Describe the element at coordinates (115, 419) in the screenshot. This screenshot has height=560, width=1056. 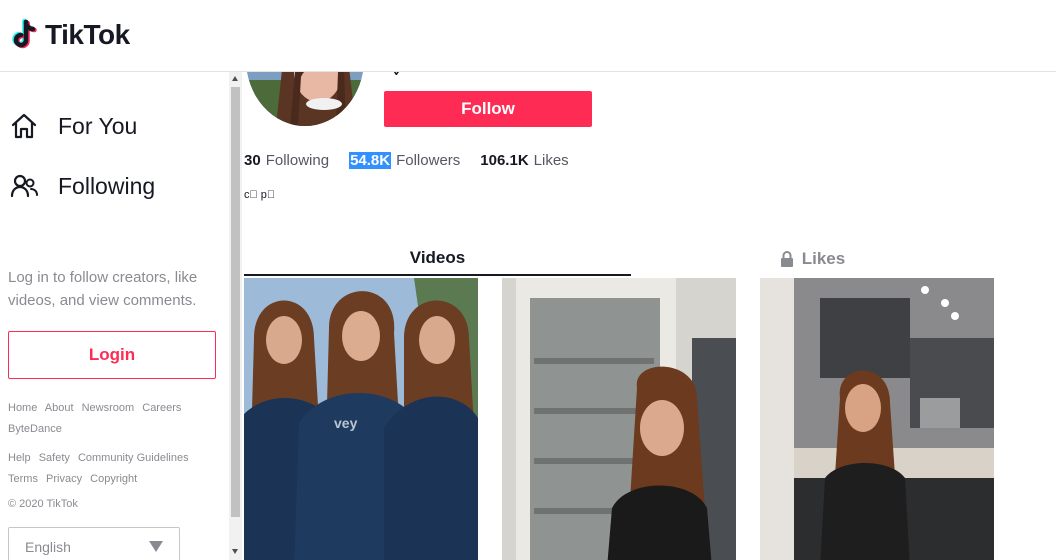
I see `footer-links-primary: Home About Newsroom Careers ByteDance` at that location.